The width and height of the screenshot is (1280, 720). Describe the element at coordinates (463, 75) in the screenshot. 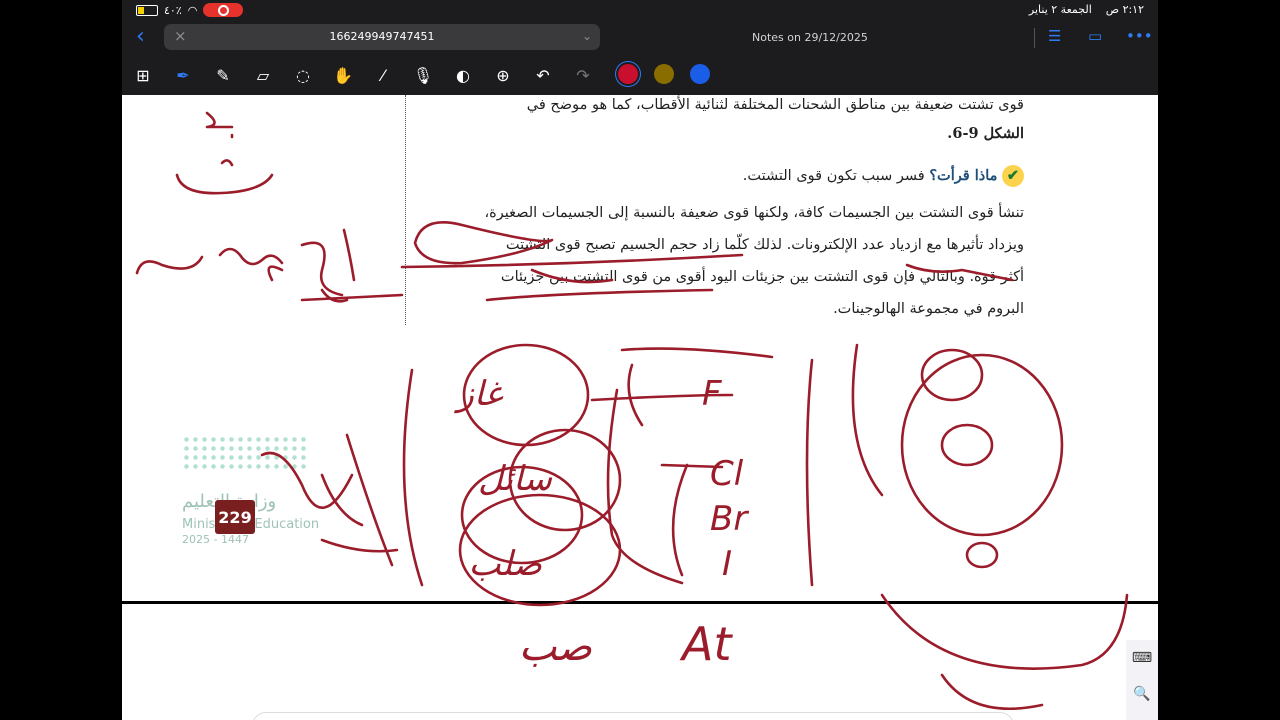

I see `shape-icon: ◐` at that location.